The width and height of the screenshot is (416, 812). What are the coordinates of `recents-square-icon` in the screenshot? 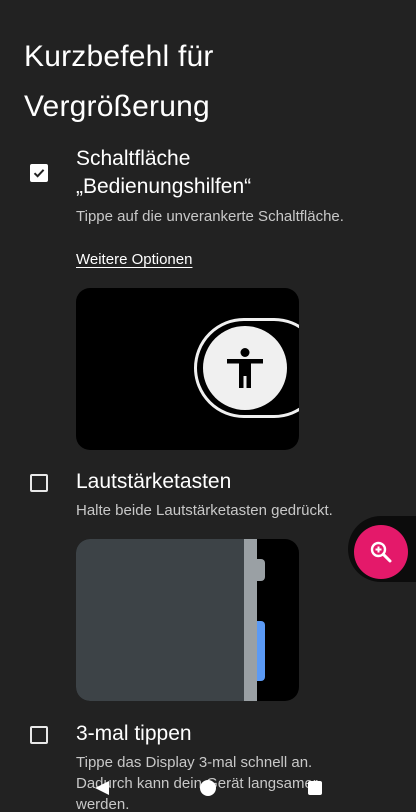 It's located at (315, 788).